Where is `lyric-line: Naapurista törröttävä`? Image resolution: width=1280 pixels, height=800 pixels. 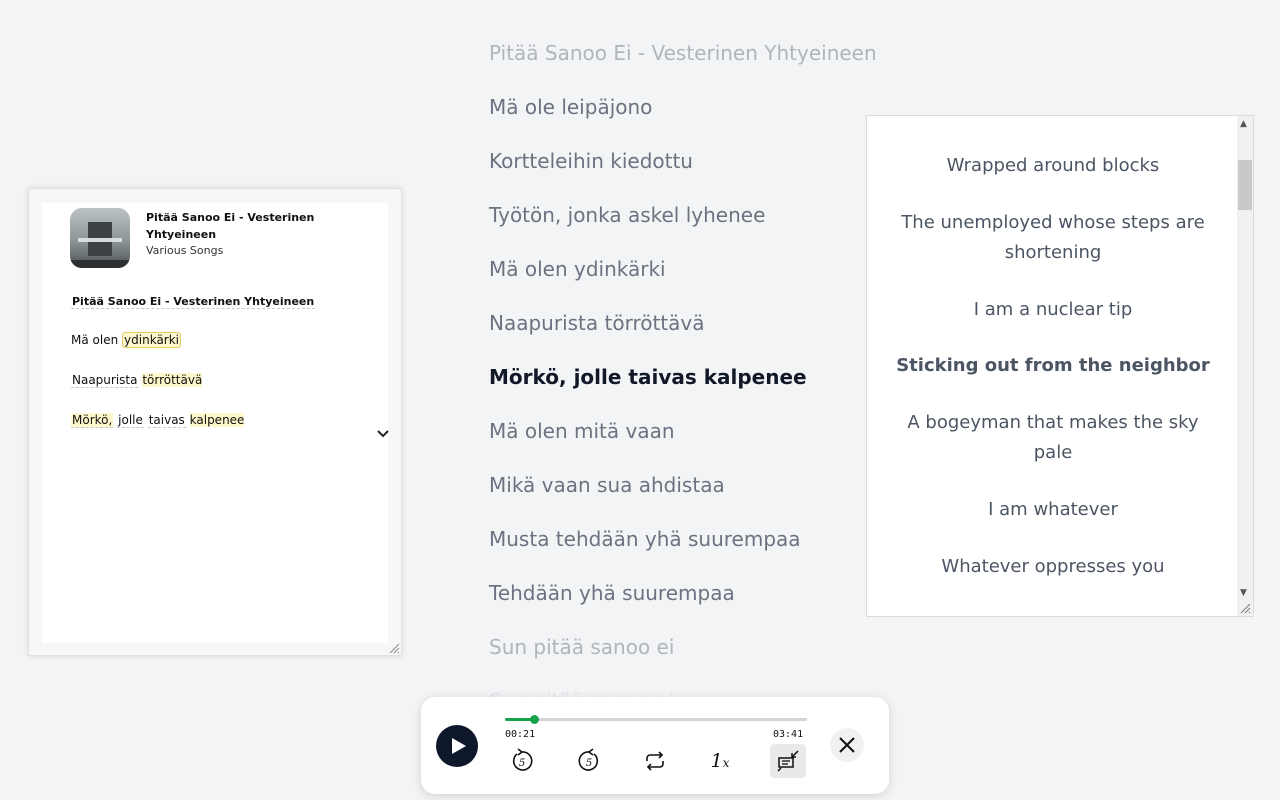 lyric-line: Naapurista törröttävä is located at coordinates (699, 323).